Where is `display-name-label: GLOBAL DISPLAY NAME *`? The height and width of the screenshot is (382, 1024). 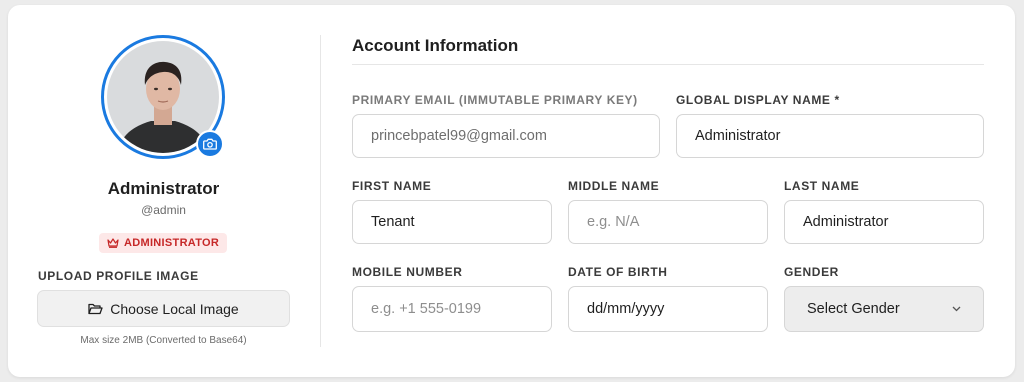 display-name-label: GLOBAL DISPLAY NAME * is located at coordinates (758, 100).